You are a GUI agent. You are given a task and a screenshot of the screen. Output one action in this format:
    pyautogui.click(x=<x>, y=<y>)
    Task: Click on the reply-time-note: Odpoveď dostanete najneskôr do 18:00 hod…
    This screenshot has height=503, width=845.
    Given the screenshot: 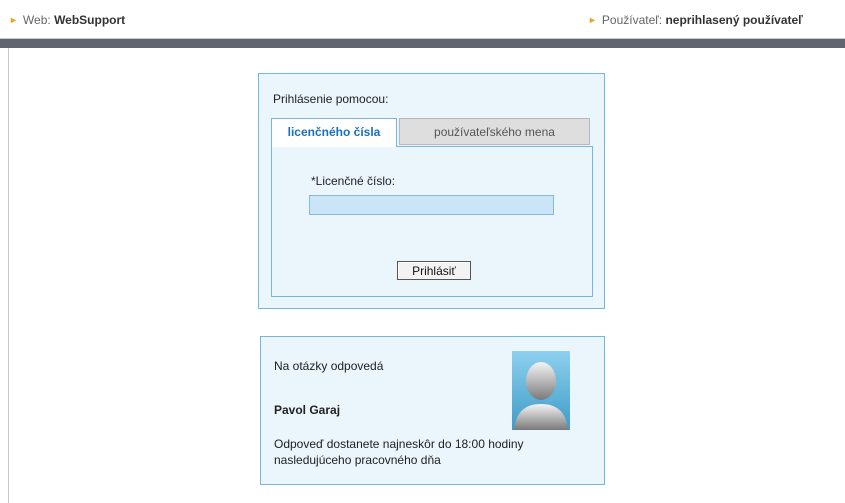 What is the action you would take?
    pyautogui.click(x=399, y=452)
    